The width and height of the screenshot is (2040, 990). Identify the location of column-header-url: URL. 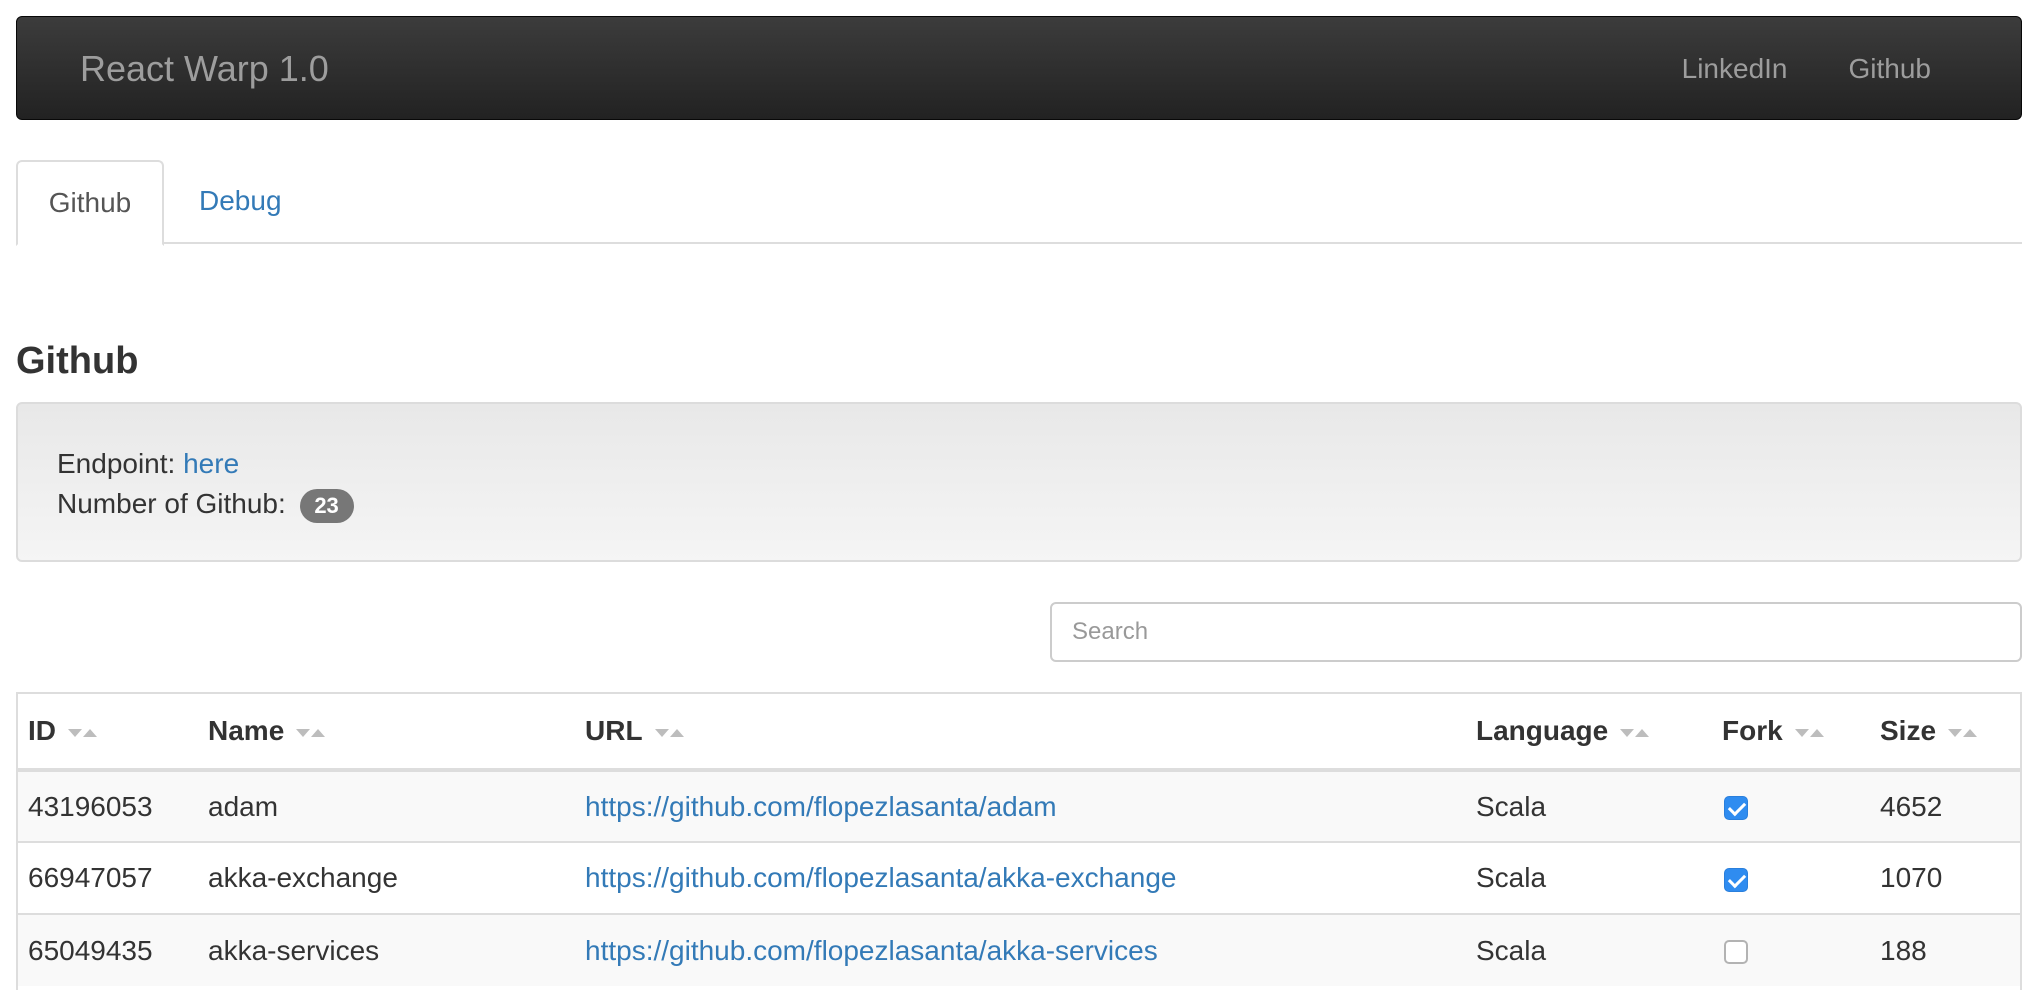
(1020, 733).